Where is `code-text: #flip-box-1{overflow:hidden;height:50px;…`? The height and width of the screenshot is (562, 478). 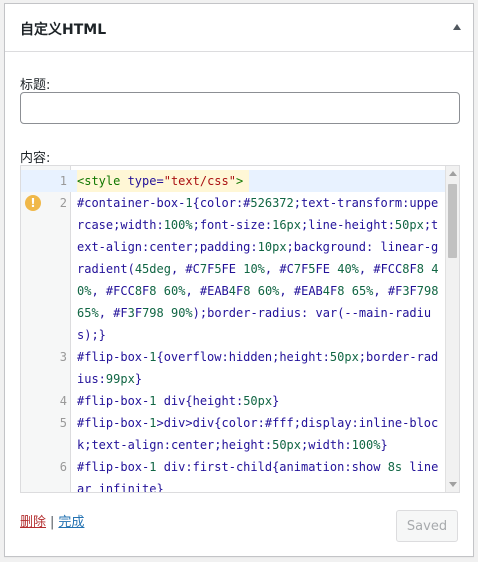 code-text: #flip-box-1{overflow:hidden;height:50px;… is located at coordinates (262, 368).